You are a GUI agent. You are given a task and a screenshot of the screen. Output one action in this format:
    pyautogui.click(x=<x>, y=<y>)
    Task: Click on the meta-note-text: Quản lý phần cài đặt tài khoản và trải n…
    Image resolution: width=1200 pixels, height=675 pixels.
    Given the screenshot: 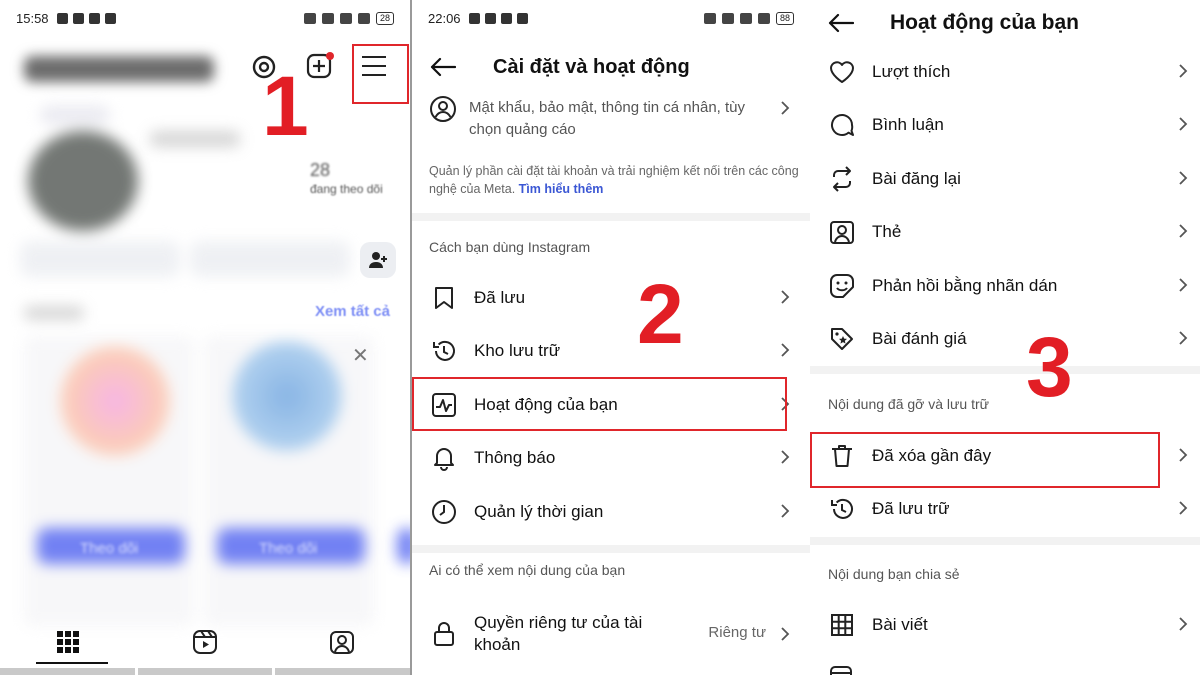 What is the action you would take?
    pyautogui.click(x=614, y=180)
    